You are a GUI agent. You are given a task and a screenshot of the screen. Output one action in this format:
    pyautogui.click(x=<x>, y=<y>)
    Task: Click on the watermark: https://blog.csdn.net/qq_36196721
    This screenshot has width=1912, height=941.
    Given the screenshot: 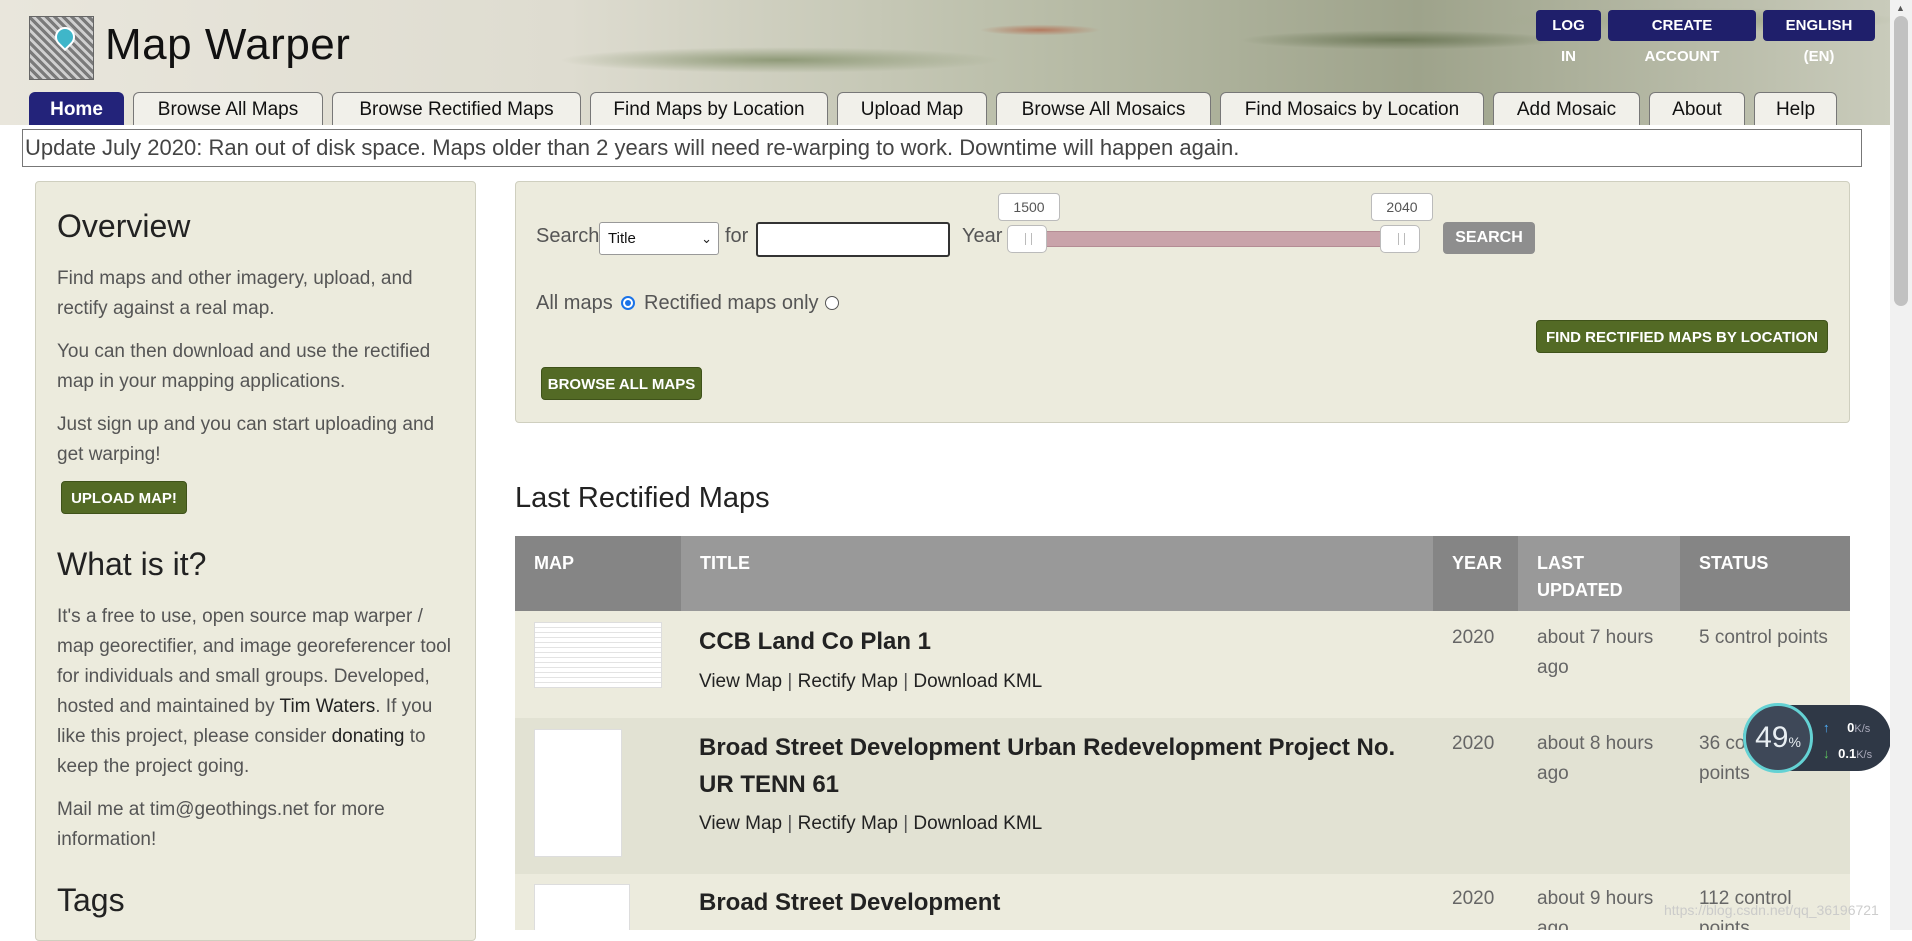 What is the action you would take?
    pyautogui.click(x=1771, y=910)
    